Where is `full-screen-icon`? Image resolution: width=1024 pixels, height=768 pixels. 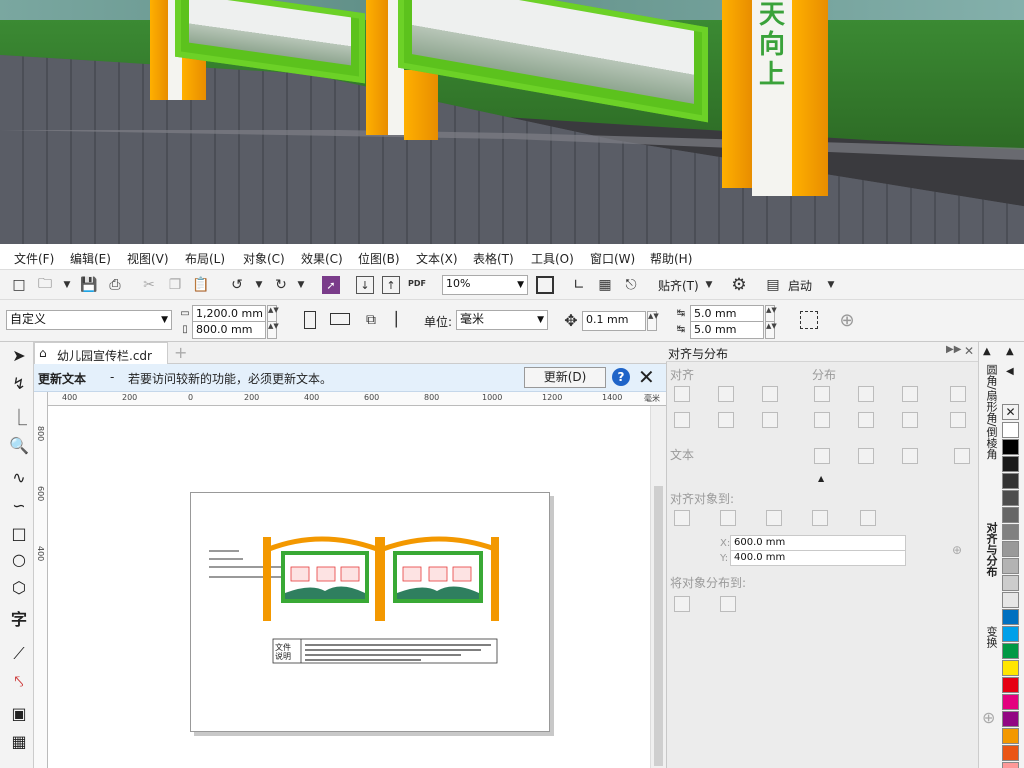 full-screen-icon is located at coordinates (545, 285).